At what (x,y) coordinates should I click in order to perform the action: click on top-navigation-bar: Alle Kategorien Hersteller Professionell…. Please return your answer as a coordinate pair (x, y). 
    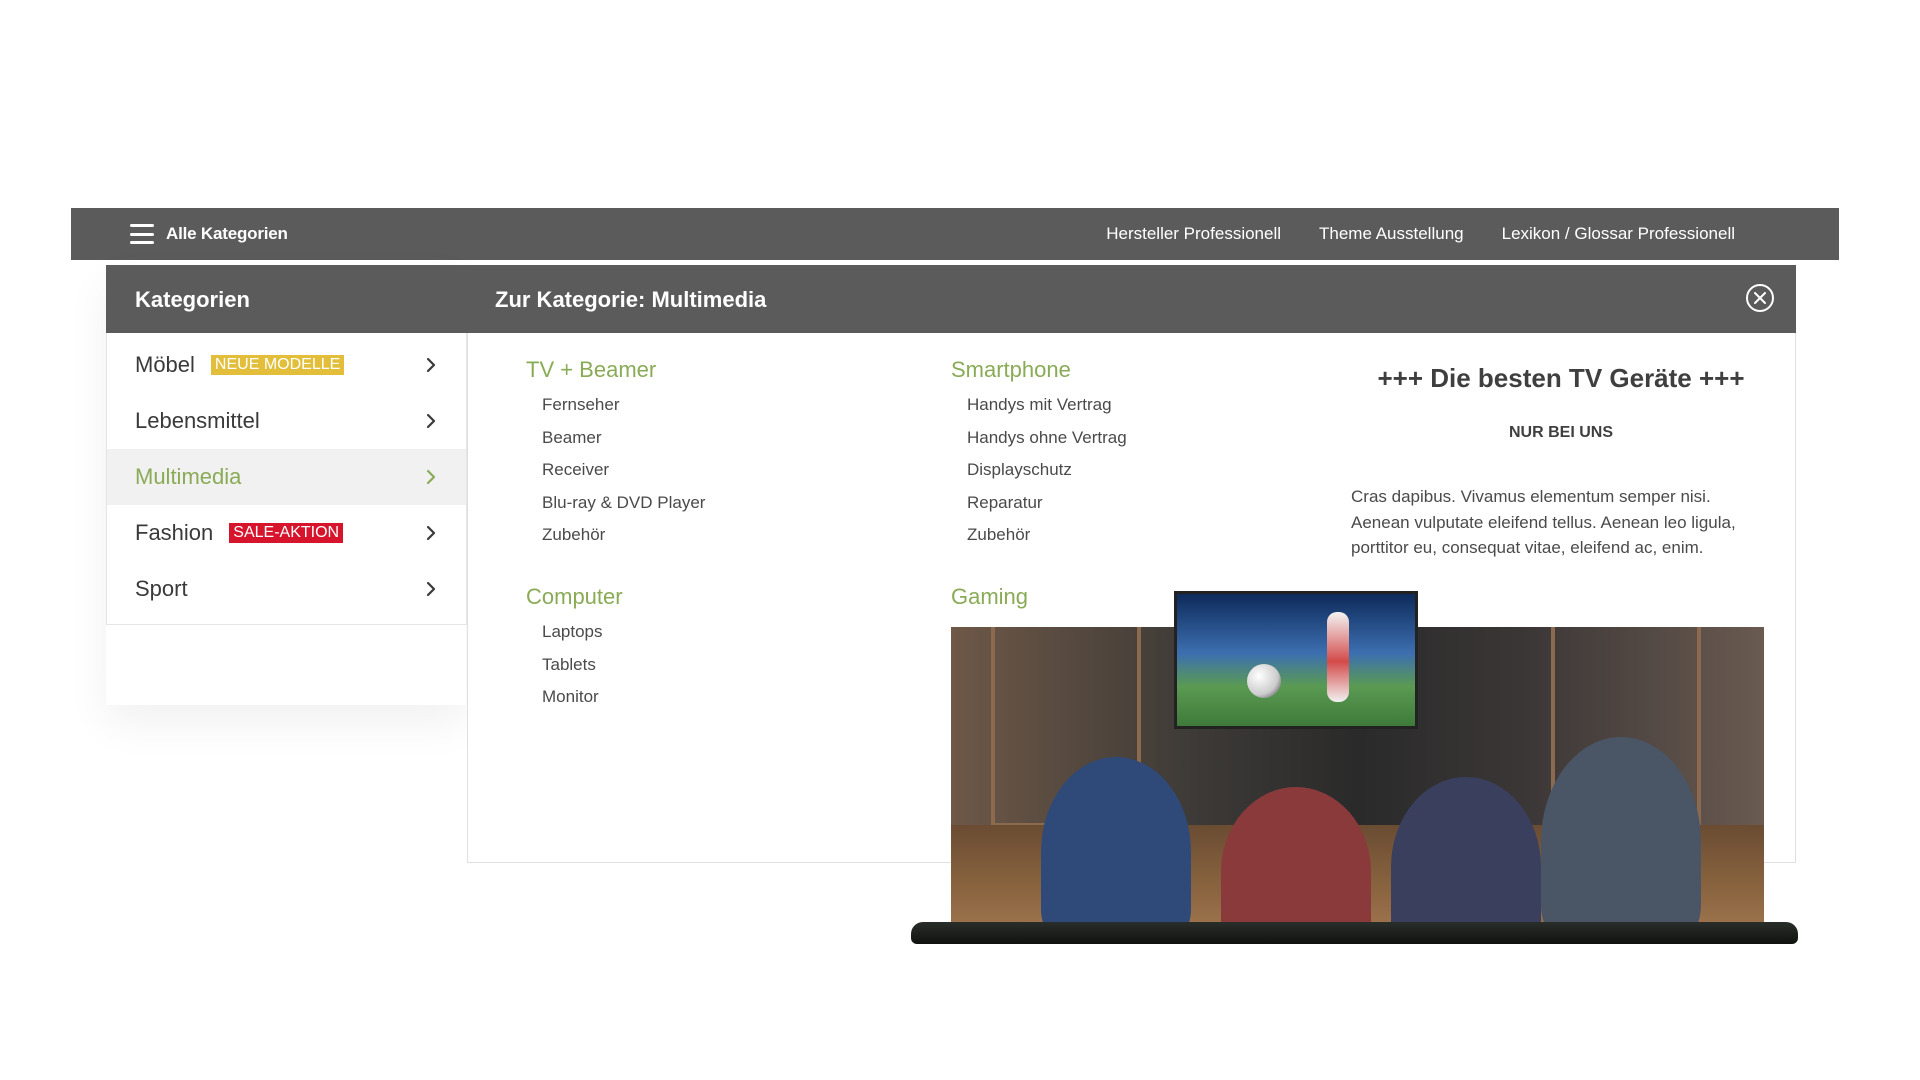
    Looking at the image, I should click on (955, 234).